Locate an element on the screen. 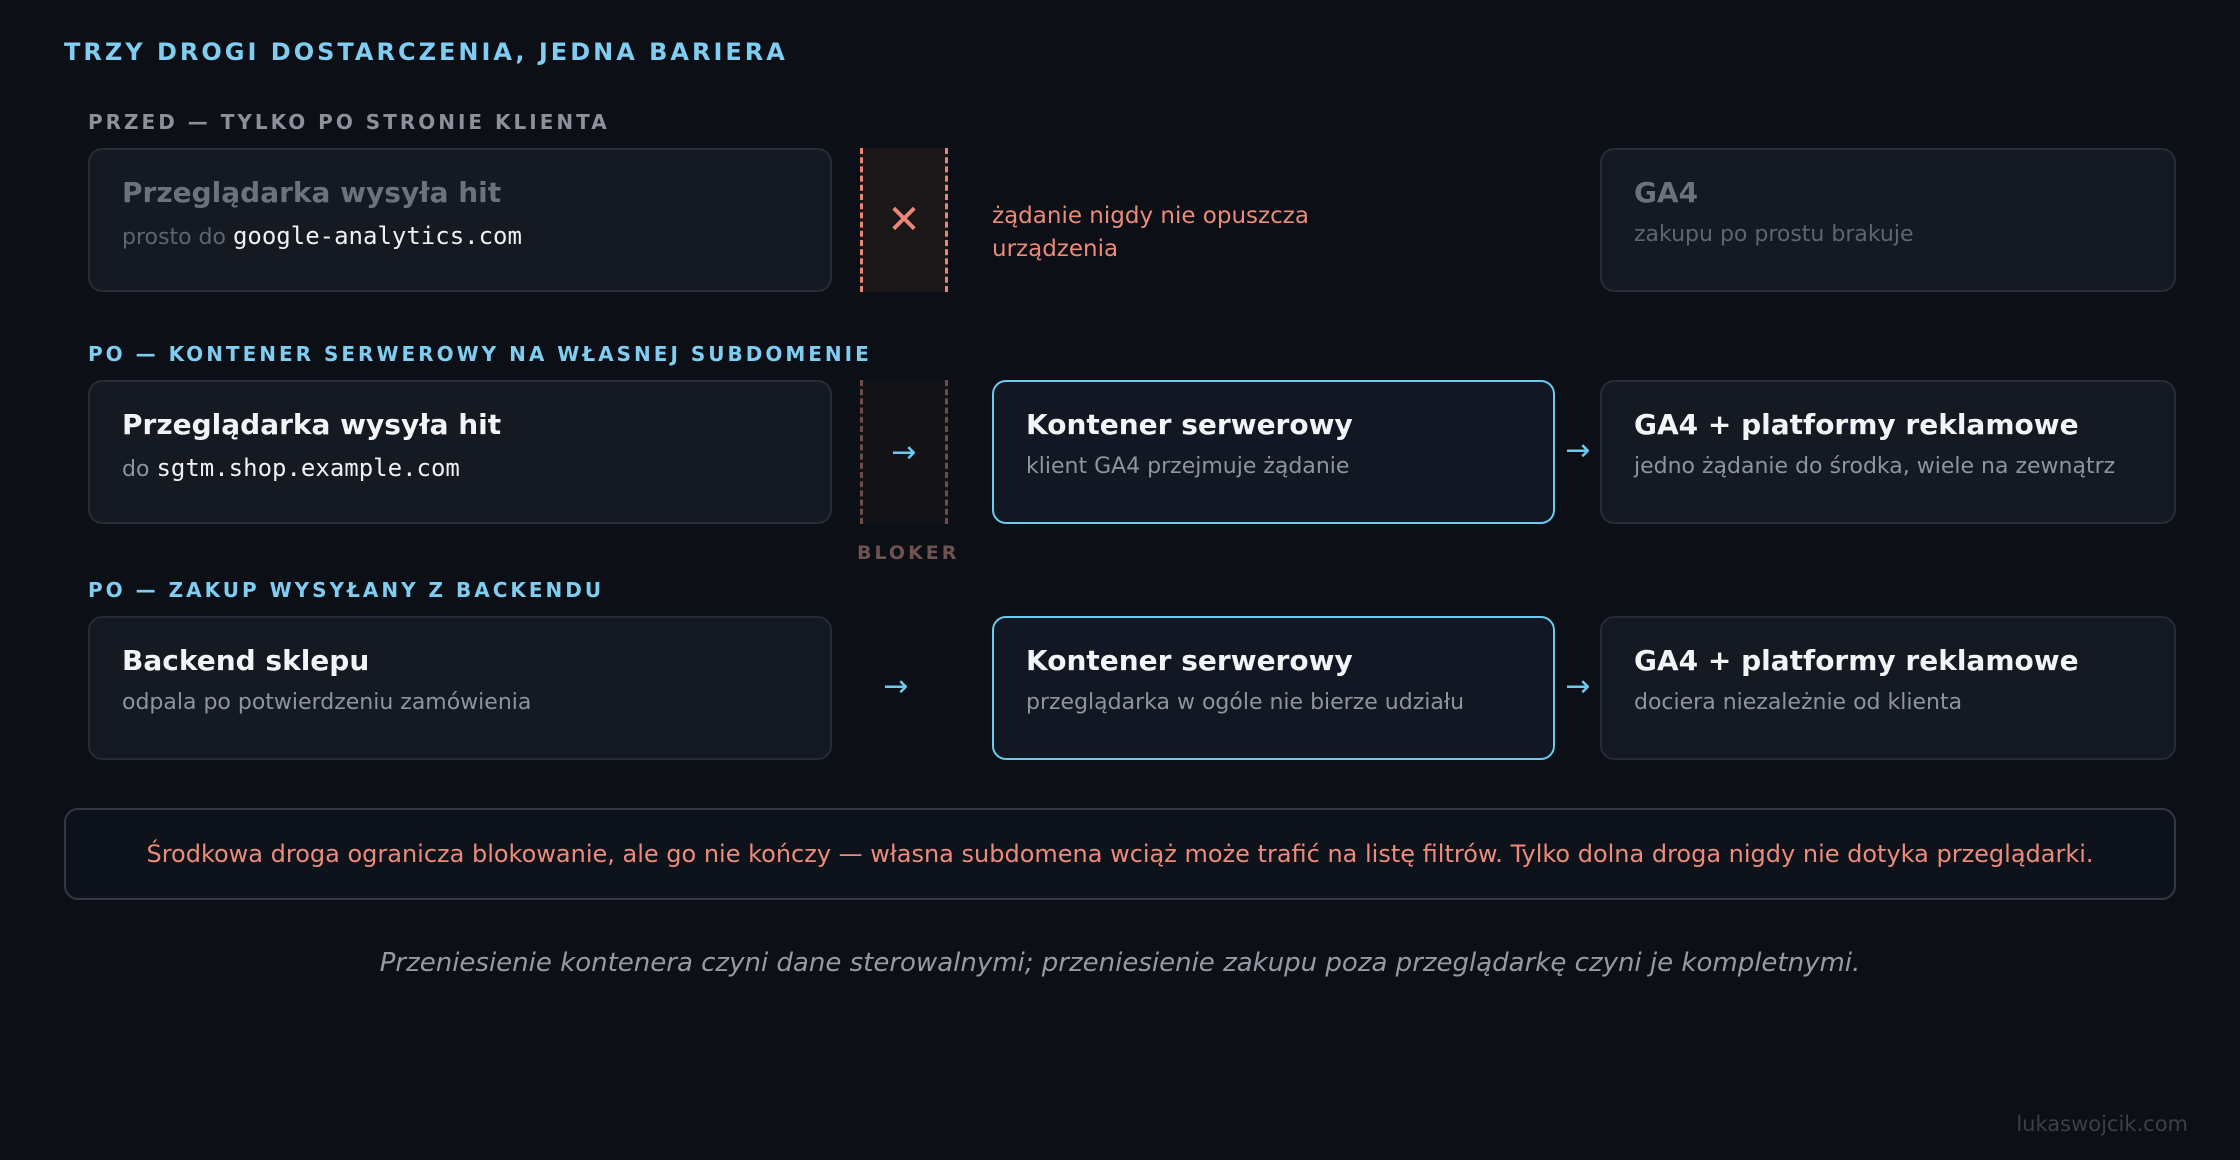 This screenshot has height=1160, width=2240. blocker-label: BLOKER is located at coordinates (908, 553).